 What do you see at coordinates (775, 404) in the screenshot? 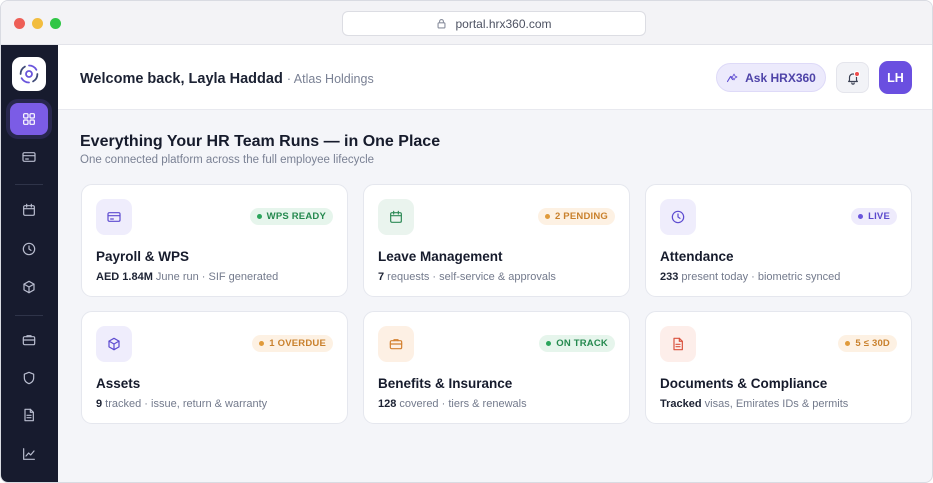
I see `card-meta-text: visas, Emirates IDs & permits` at bounding box center [775, 404].